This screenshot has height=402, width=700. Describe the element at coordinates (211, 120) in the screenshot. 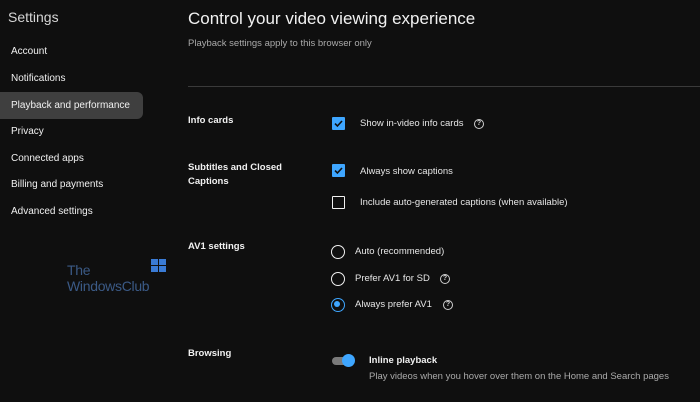

I see `section-label-info-cards: Info cards` at that location.